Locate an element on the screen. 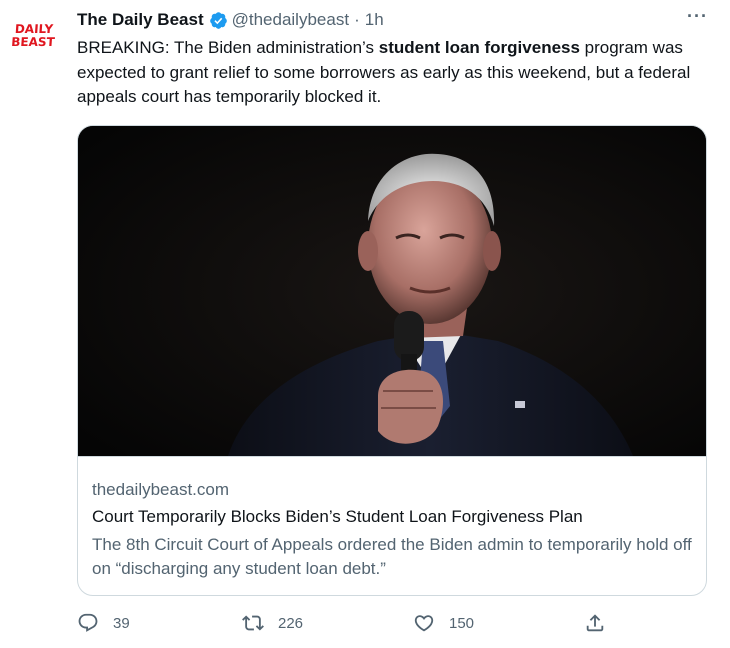 The height and width of the screenshot is (648, 730). tweet-text-before: BREAKING: The Biden administration’s is located at coordinates (228, 47).